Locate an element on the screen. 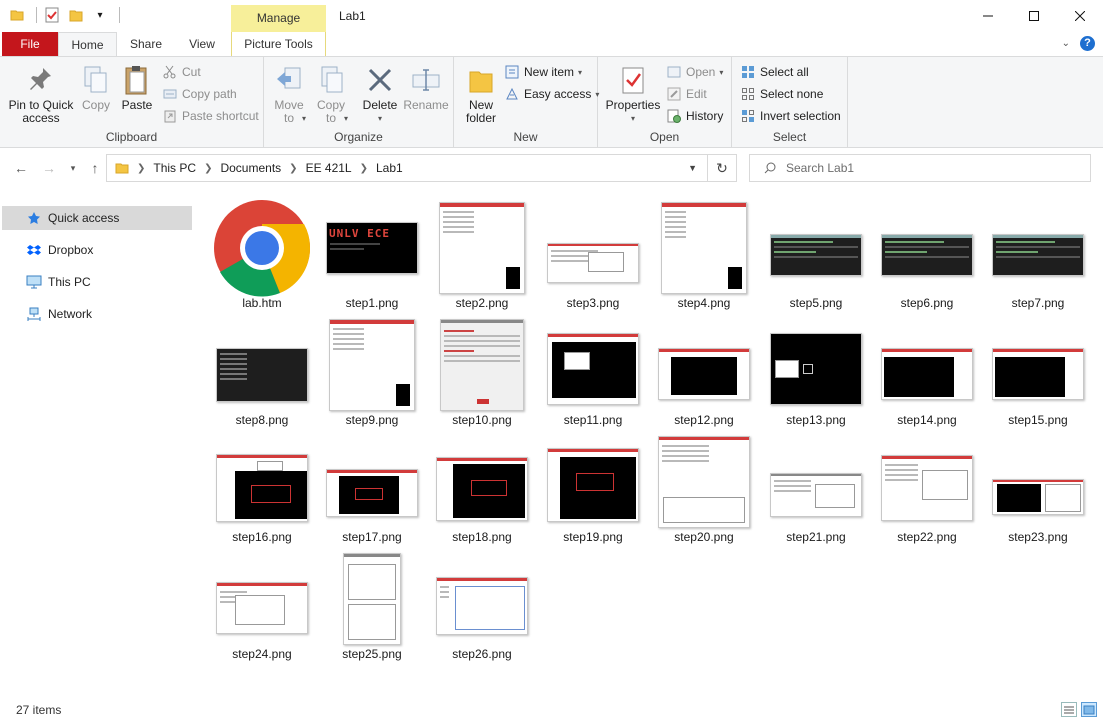 Image resolution: width=1103 pixels, height=721 pixels. invert-selection-icon is located at coordinates (748, 116).